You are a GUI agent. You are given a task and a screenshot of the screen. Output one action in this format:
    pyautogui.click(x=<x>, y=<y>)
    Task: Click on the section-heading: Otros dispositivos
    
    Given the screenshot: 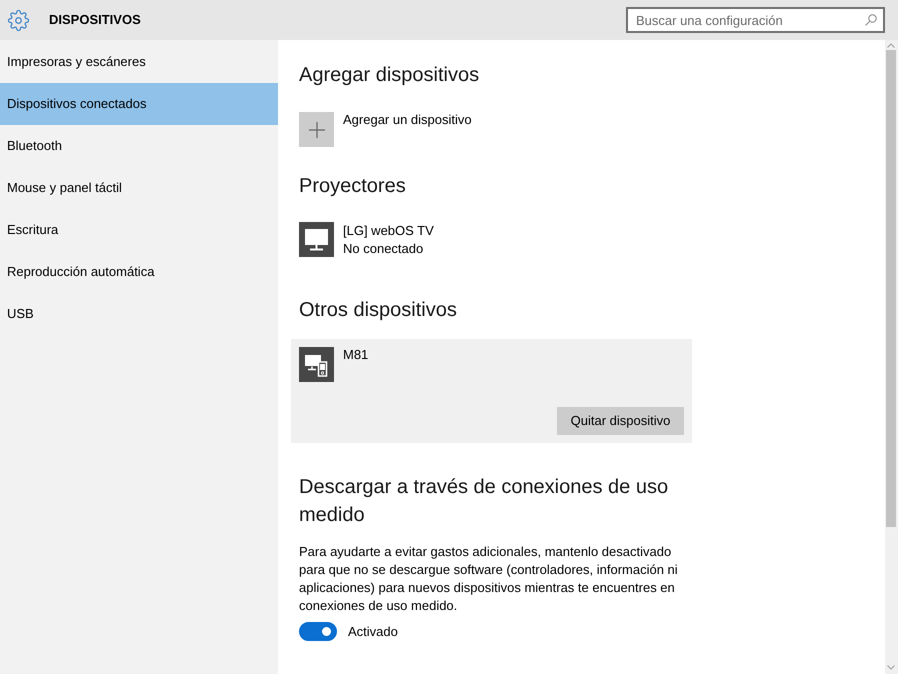 What is the action you would take?
    pyautogui.click(x=378, y=310)
    